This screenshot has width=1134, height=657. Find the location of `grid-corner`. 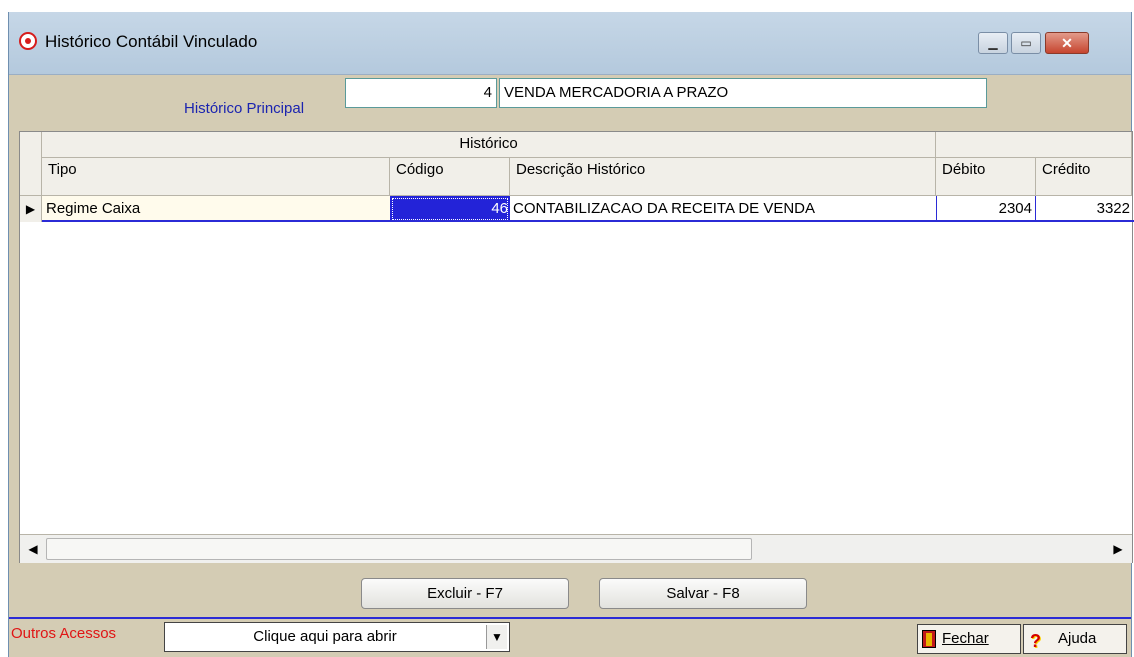

grid-corner is located at coordinates (31, 164).